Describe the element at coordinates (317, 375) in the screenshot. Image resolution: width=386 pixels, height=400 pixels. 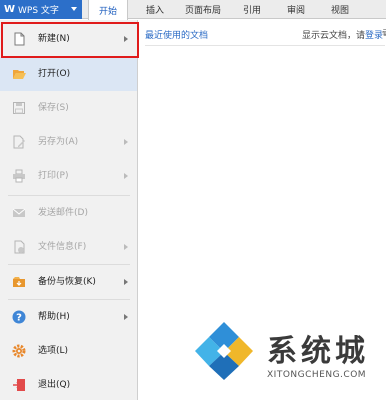
I see `watermark-url: XITONGCHENG.COM` at that location.